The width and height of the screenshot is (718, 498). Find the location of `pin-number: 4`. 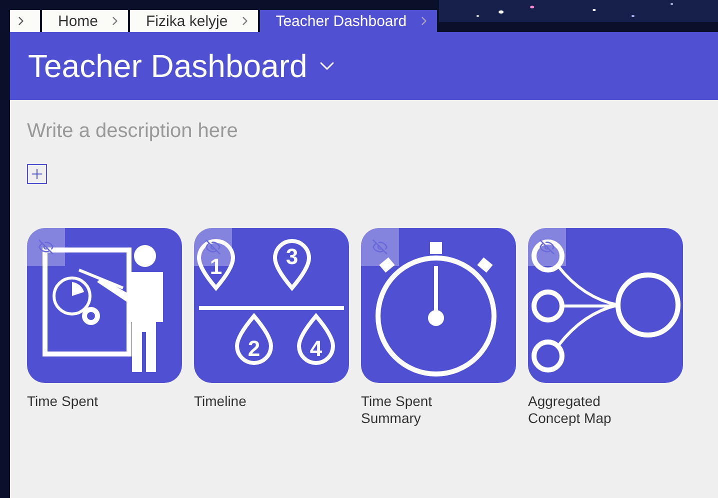

pin-number: 4 is located at coordinates (316, 348).